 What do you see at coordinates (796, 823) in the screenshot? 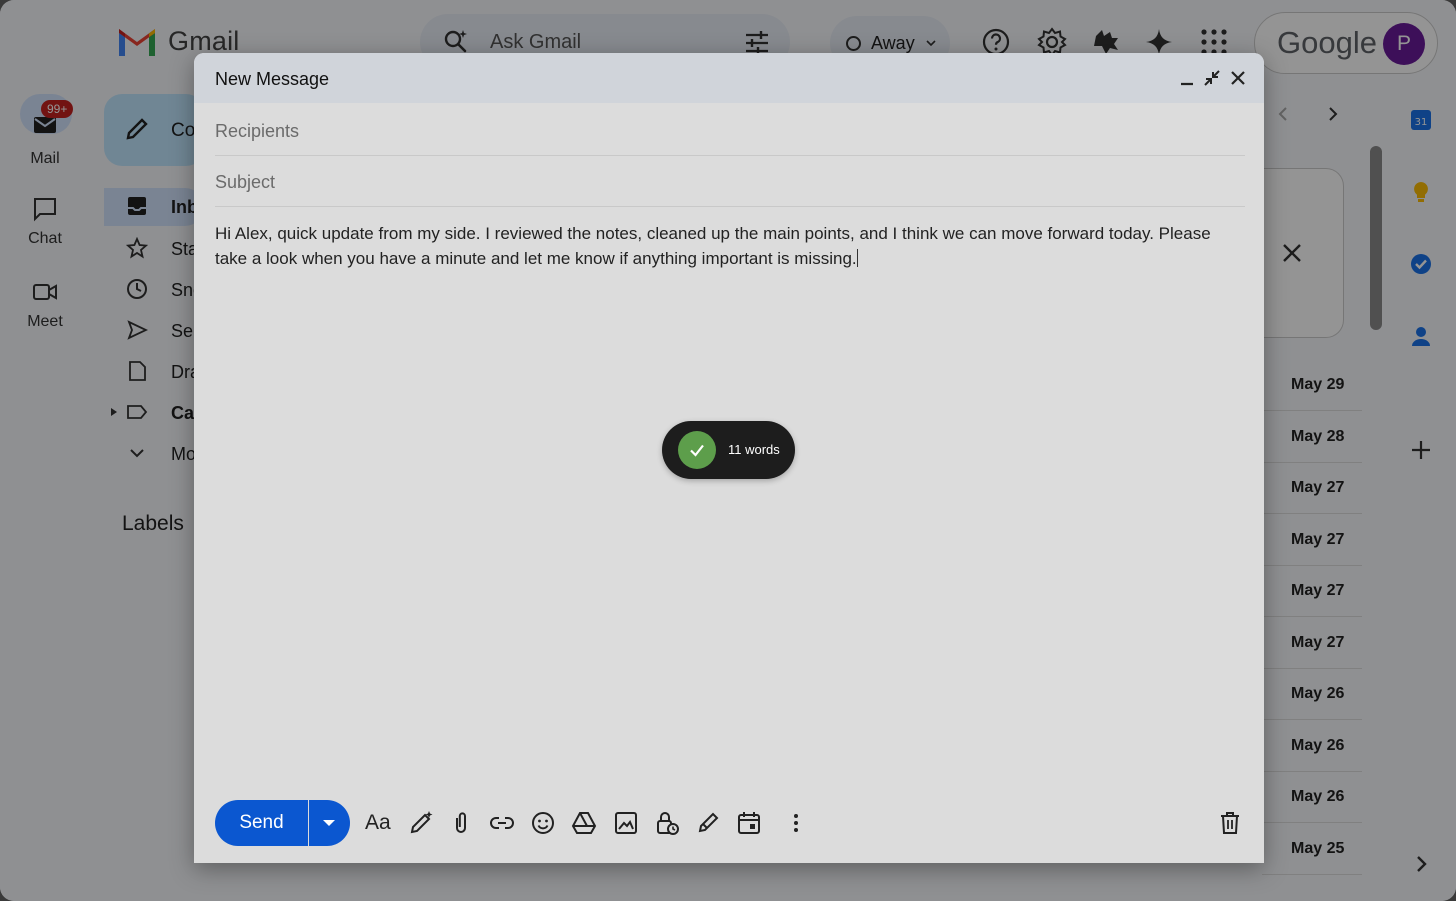
I see `more-options-icon` at bounding box center [796, 823].